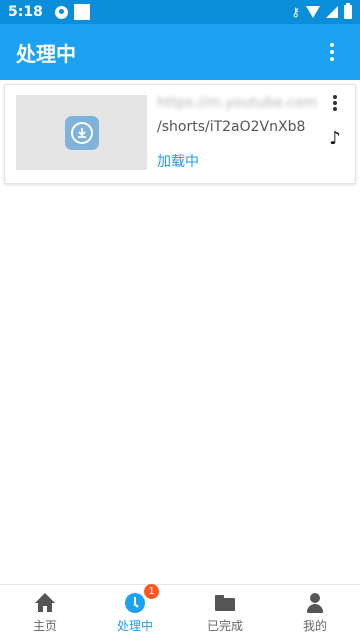 The height and width of the screenshot is (640, 360). What do you see at coordinates (348, 11) in the screenshot?
I see `battery-icon` at bounding box center [348, 11].